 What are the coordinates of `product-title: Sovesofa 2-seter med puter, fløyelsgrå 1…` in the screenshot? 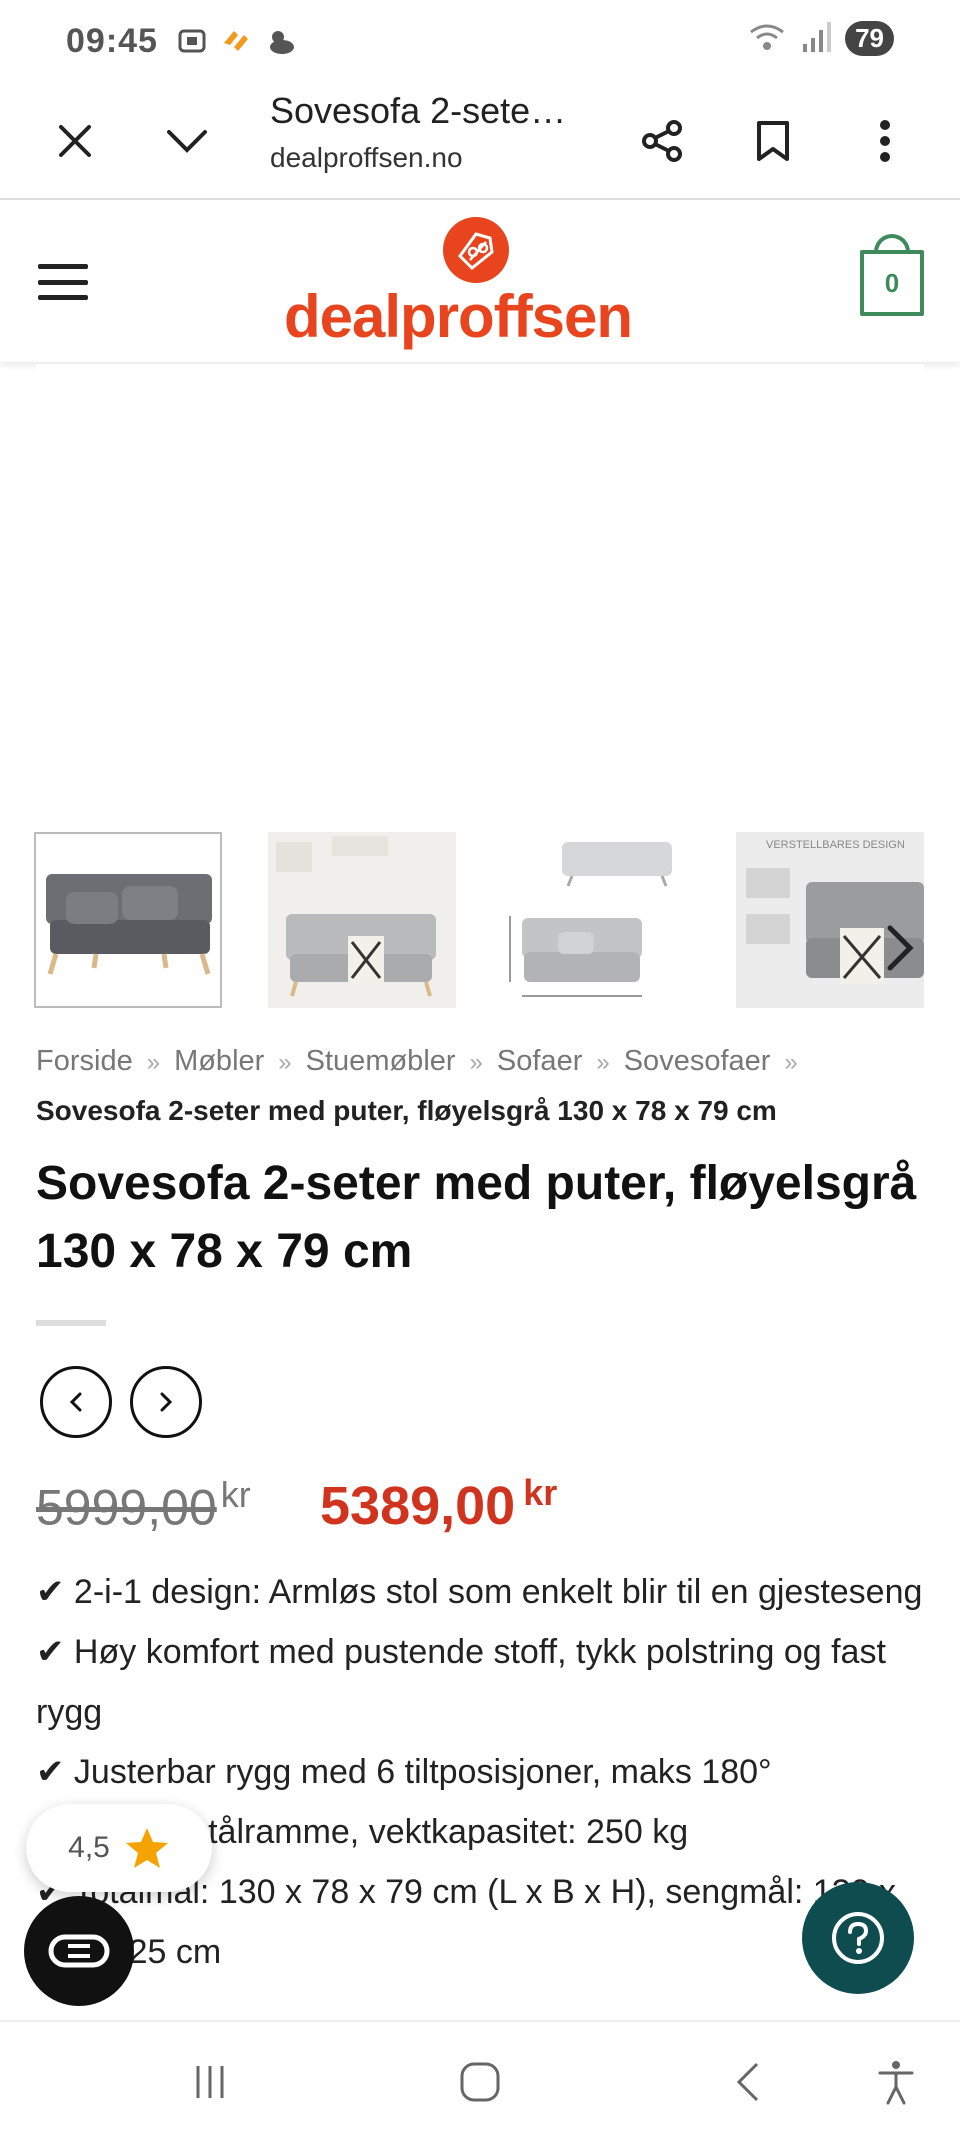 It's located at (476, 1217).